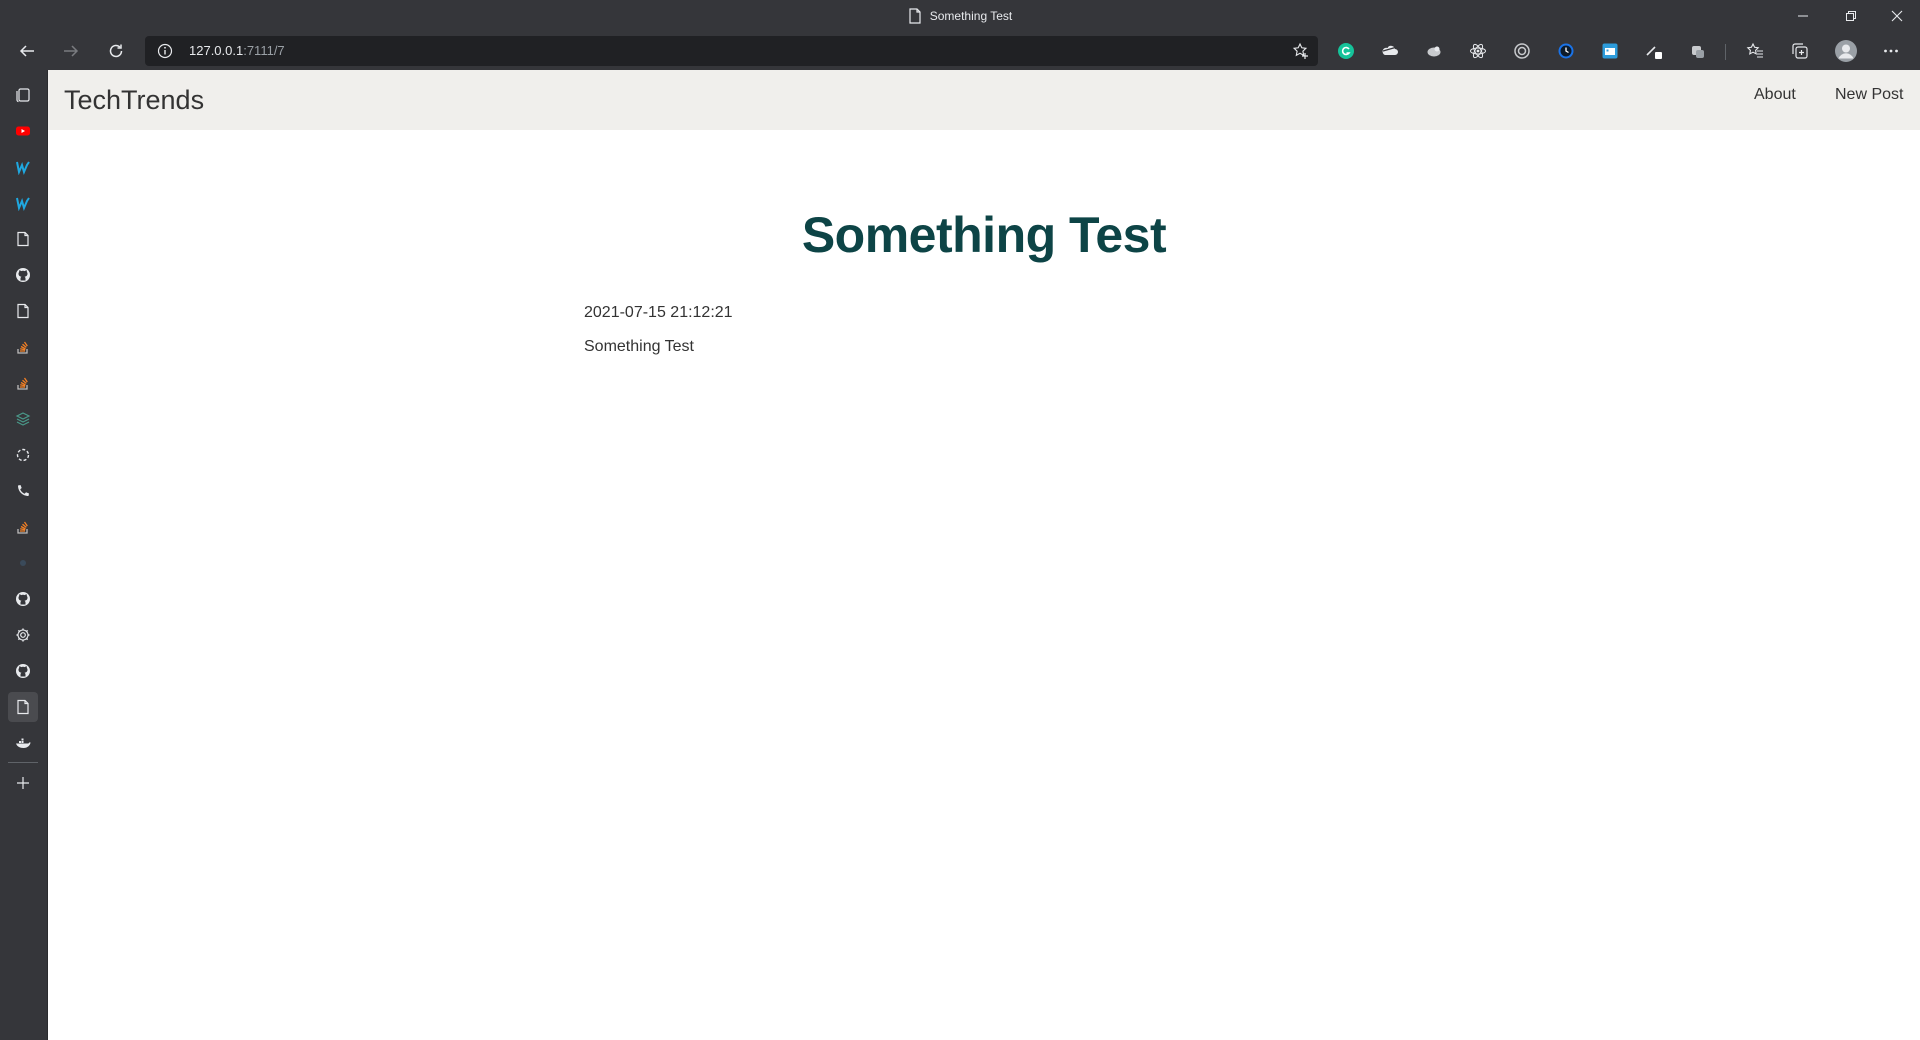  I want to click on forward-button, so click(71, 51).